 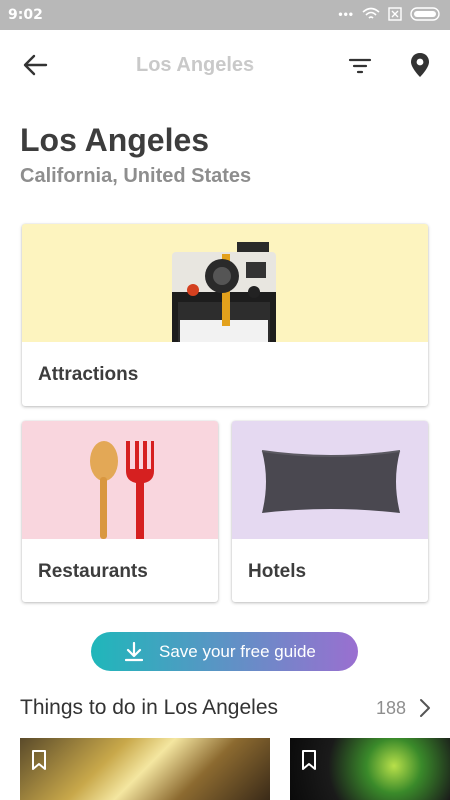 What do you see at coordinates (115, 140) in the screenshot?
I see `page-title: Los Angeles` at bounding box center [115, 140].